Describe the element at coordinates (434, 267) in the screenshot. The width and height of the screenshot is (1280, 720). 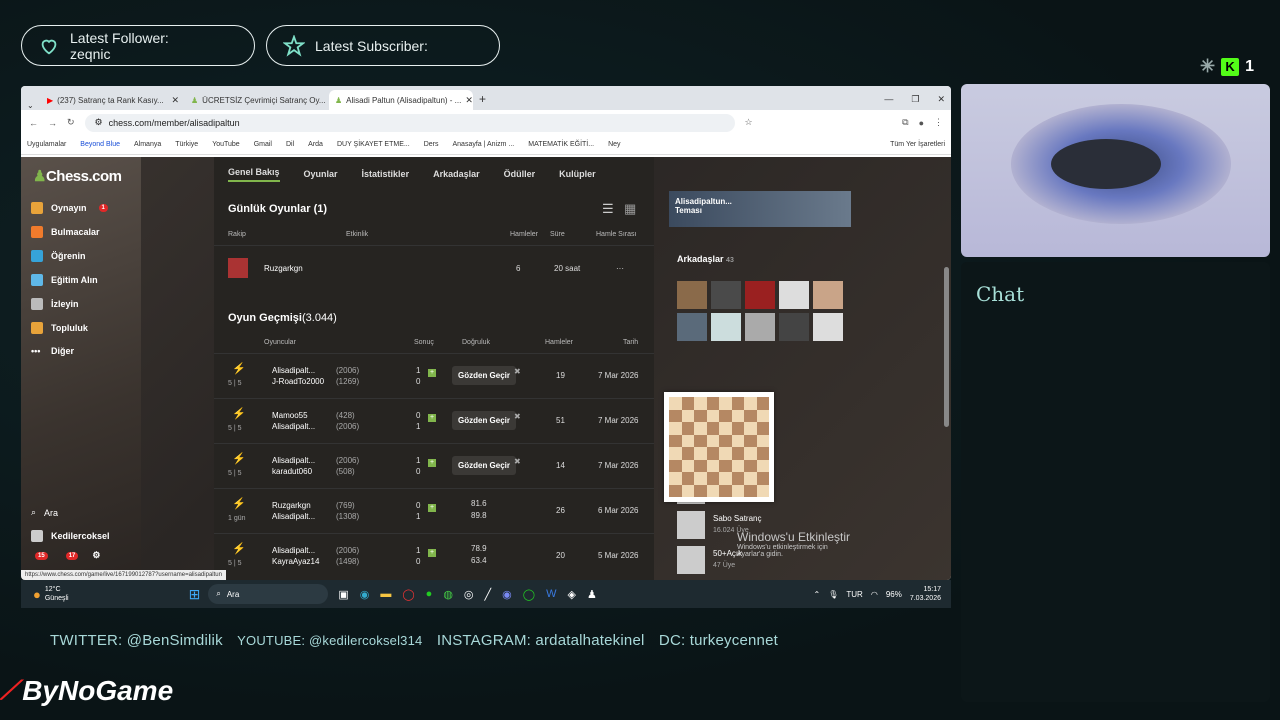
I see `daily-game-row: Ruzgarkgn 6 20 saat ···` at that location.